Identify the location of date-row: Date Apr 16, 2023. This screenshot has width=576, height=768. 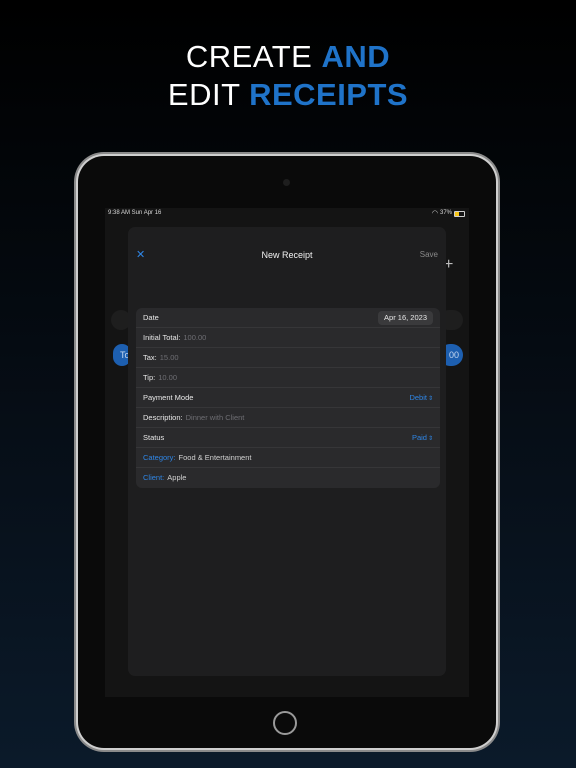
(288, 318).